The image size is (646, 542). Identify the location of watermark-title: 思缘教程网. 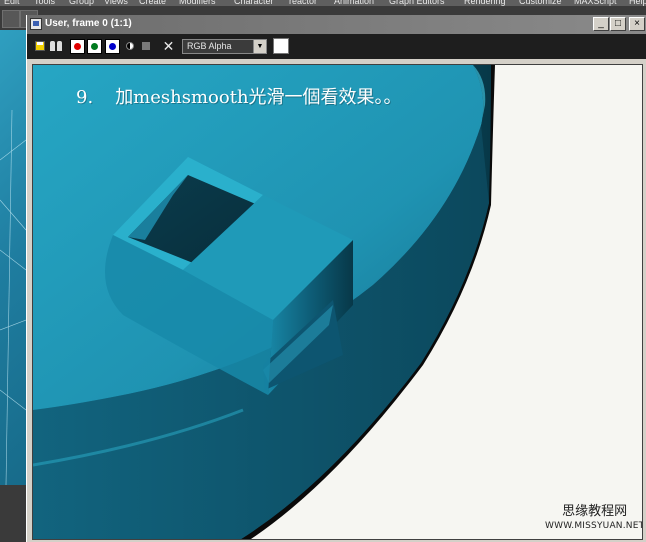
(595, 511).